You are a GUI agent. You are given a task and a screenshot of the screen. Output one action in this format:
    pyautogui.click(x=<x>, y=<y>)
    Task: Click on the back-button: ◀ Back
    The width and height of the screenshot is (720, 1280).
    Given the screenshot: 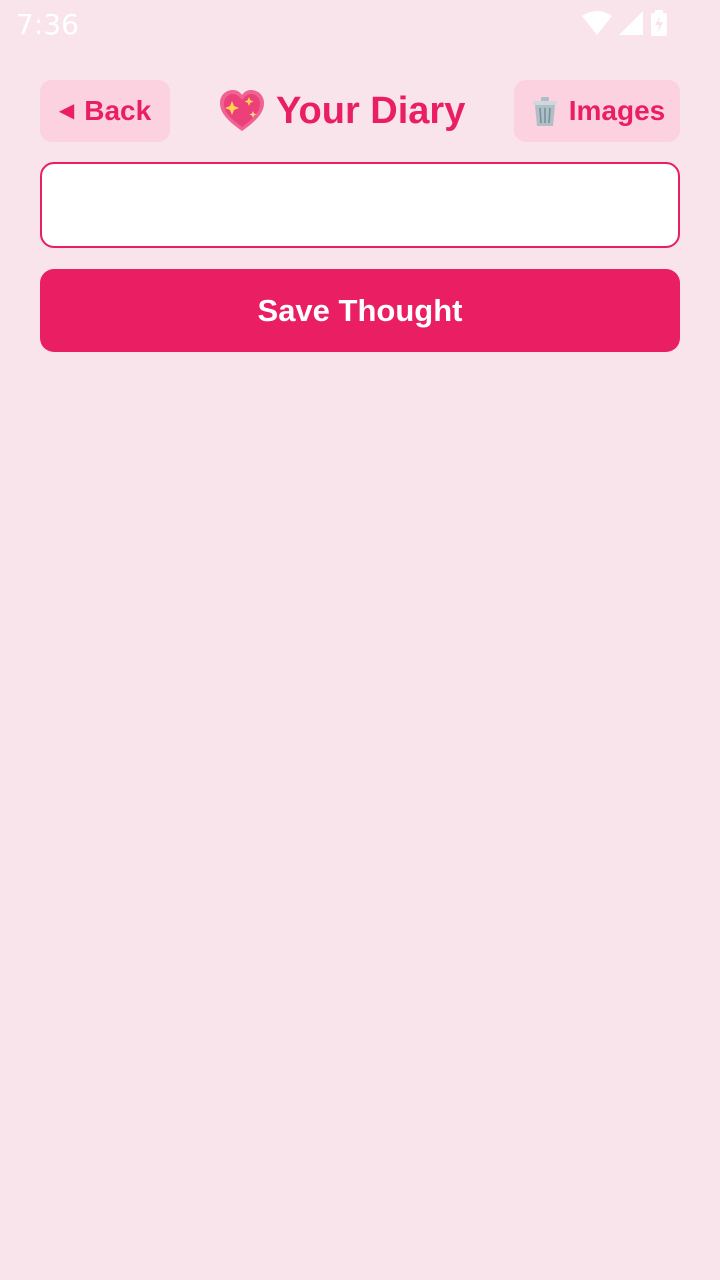 What is the action you would take?
    pyautogui.click(x=105, y=111)
    